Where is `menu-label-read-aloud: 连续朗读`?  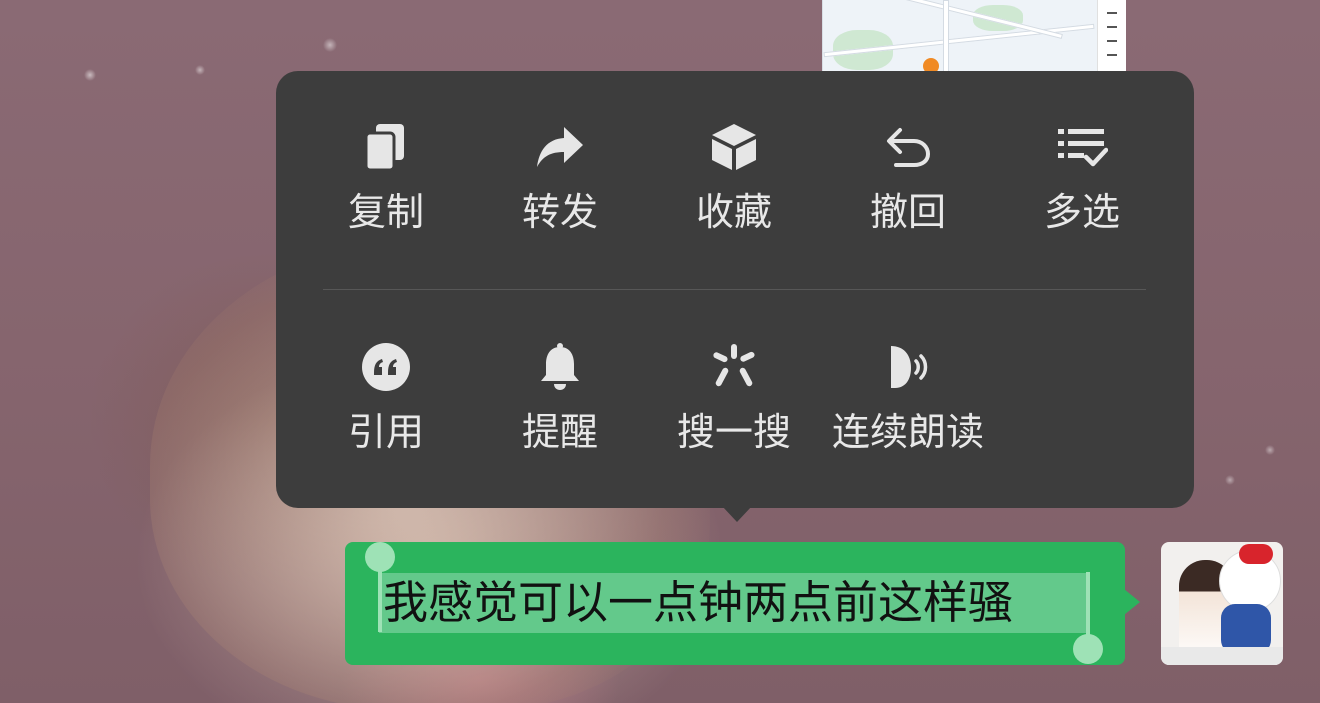 menu-label-read-aloud: 连续朗读 is located at coordinates (907, 432).